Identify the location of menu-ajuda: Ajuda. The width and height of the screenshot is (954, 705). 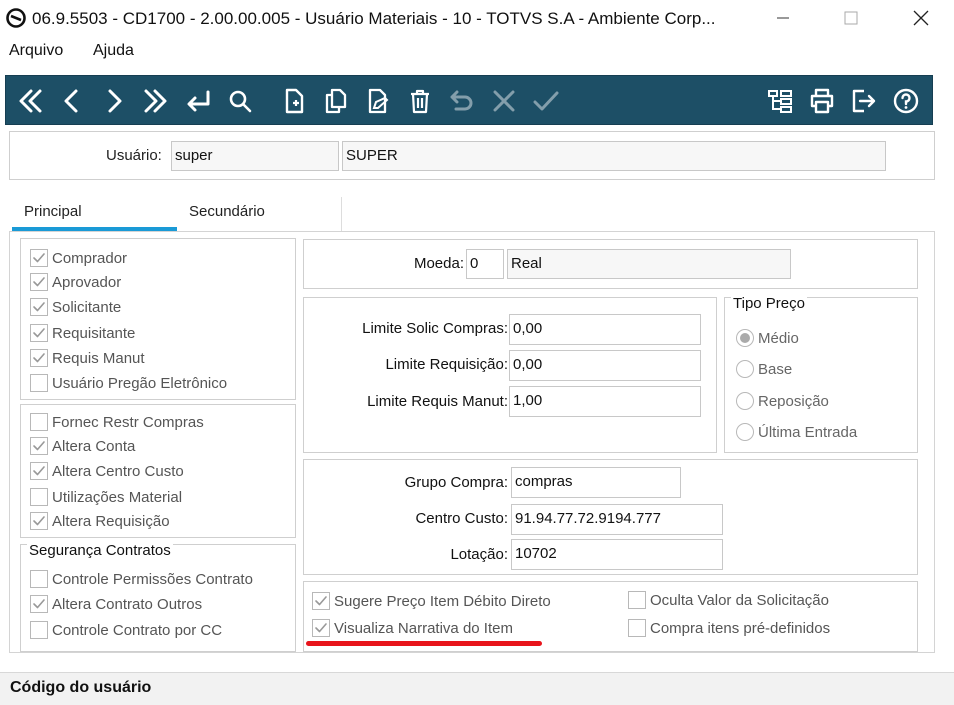
(113, 51).